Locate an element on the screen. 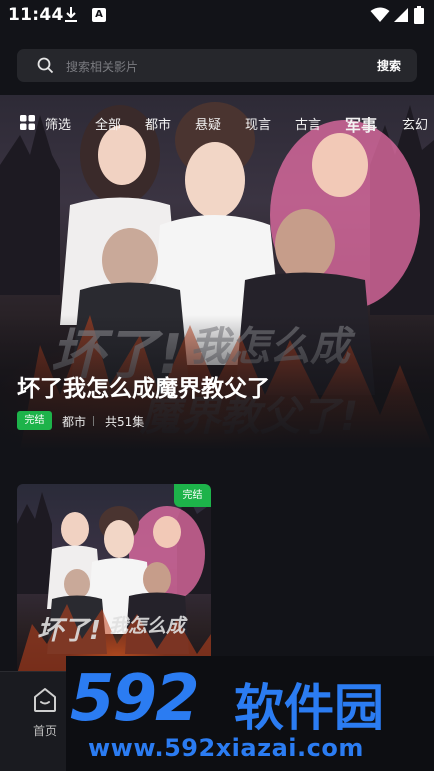 This screenshot has width=434, height=771. watermark-url: www.592xiazai.com is located at coordinates (226, 748).